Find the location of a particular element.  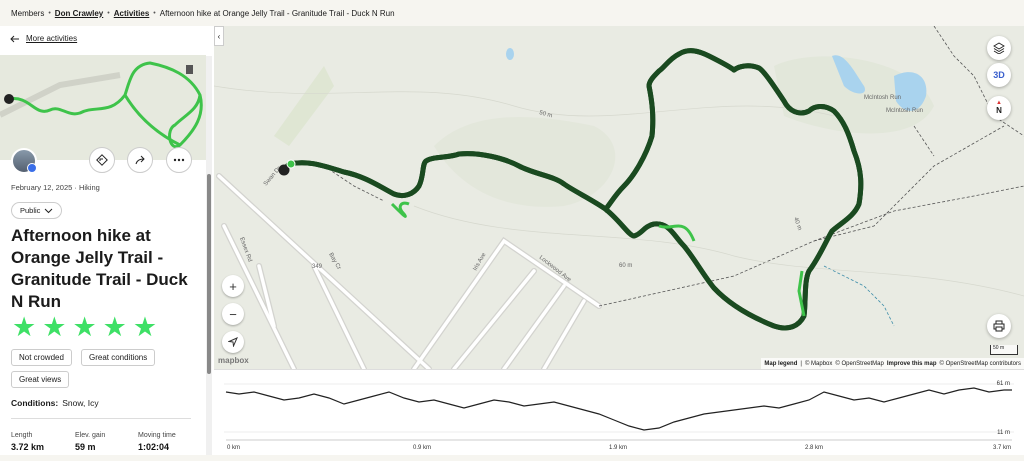

minus-icon: − is located at coordinates (233, 314).